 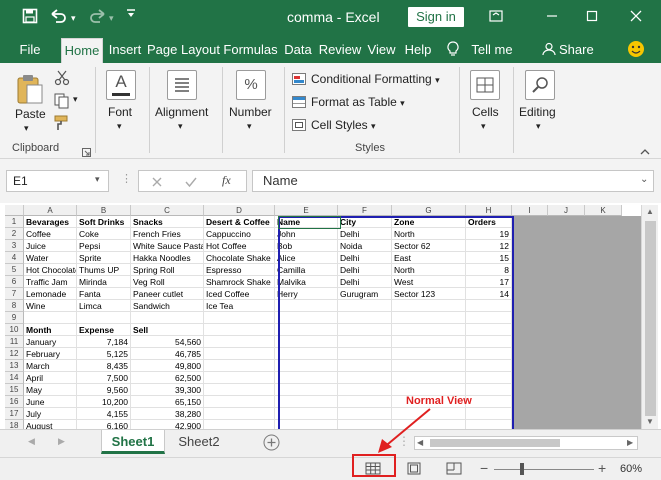 What do you see at coordinates (566, 210) in the screenshot?
I see `column-header-j: J` at bounding box center [566, 210].